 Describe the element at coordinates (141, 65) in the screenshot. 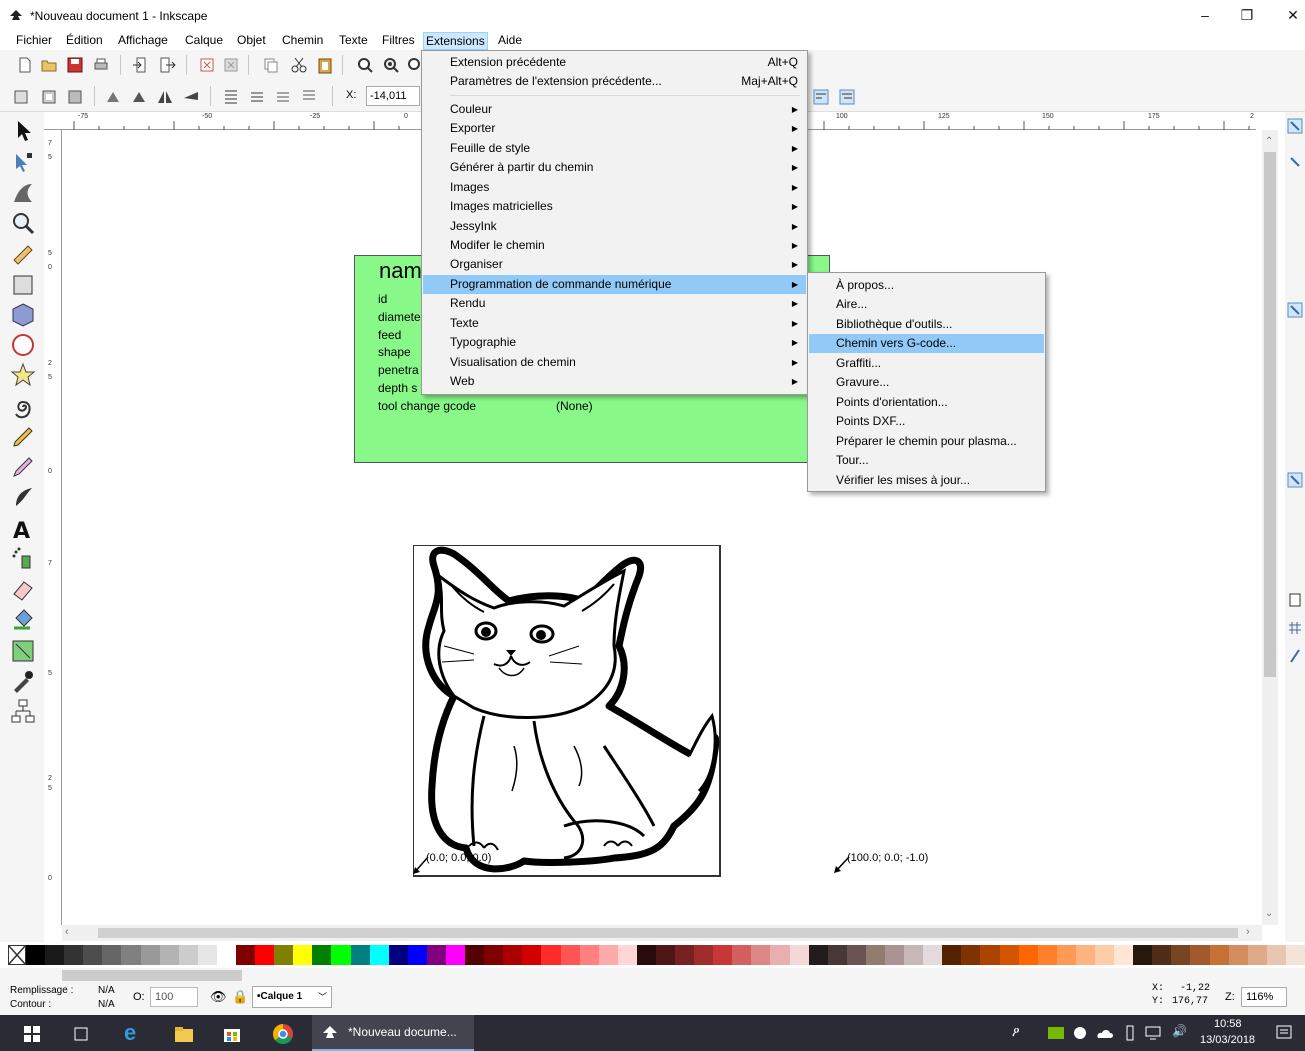

I see `import-icon` at that location.